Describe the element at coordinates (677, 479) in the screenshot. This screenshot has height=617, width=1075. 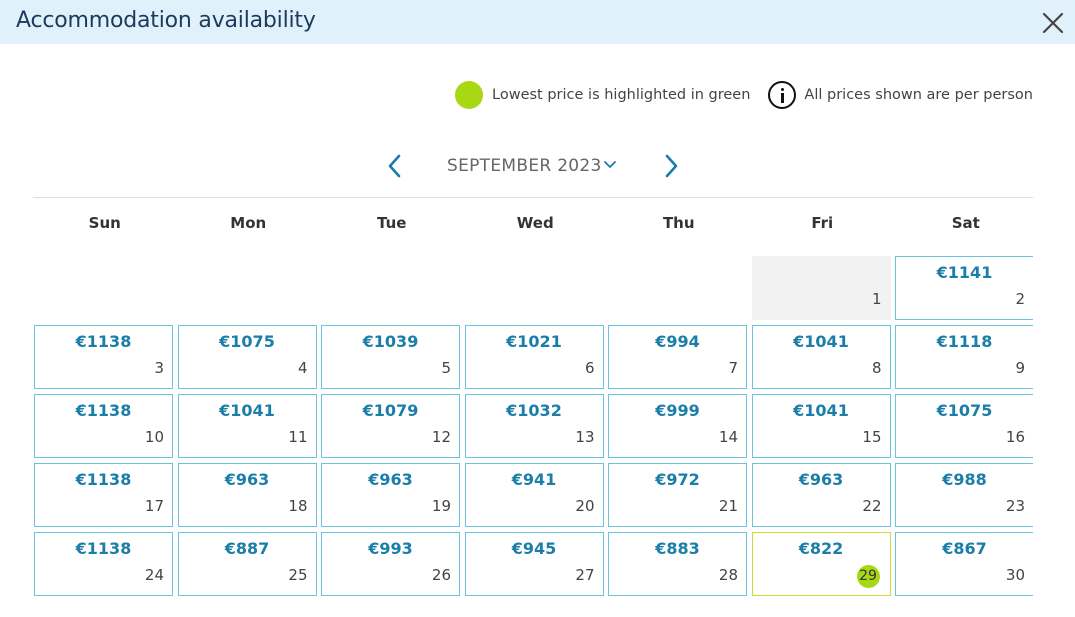
I see `day-price: €972` at that location.